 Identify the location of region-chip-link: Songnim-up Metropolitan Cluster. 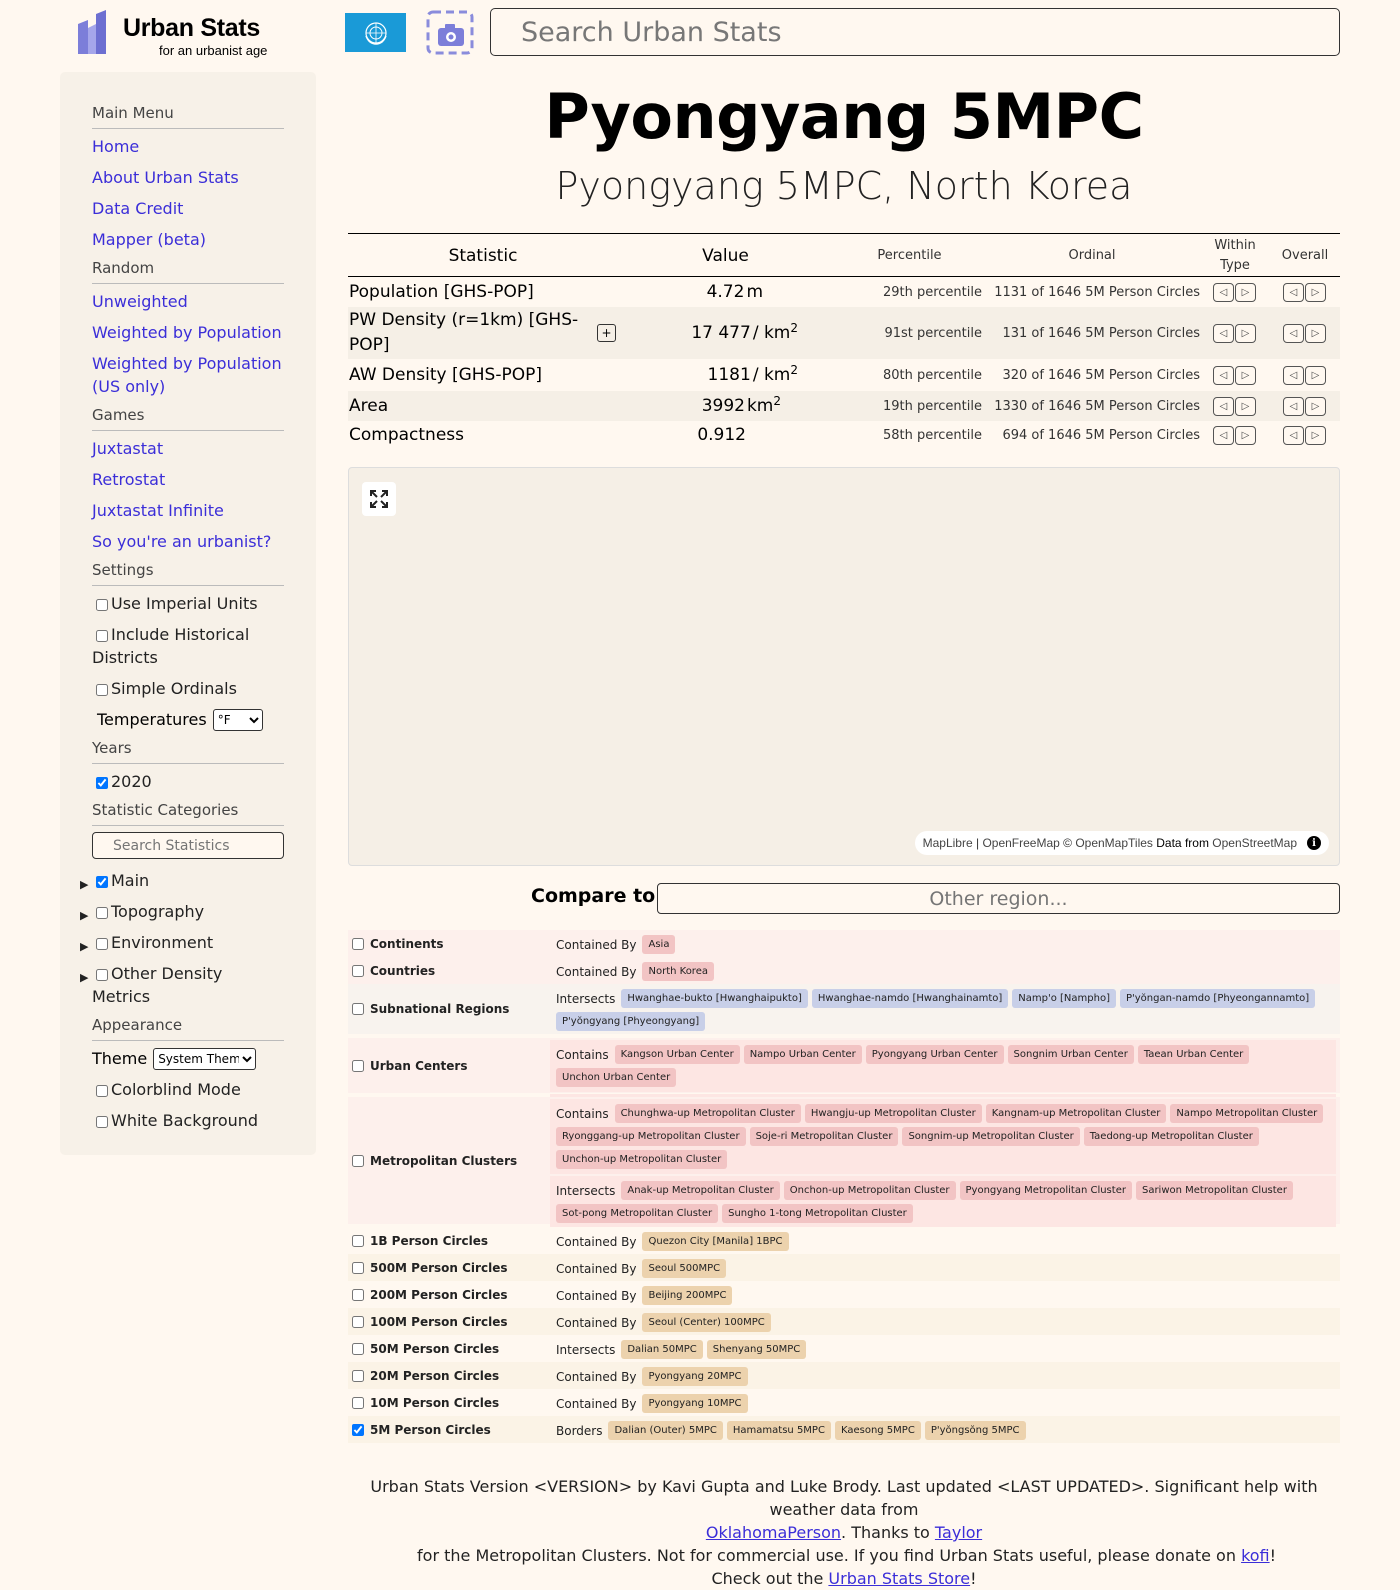
(991, 1136).